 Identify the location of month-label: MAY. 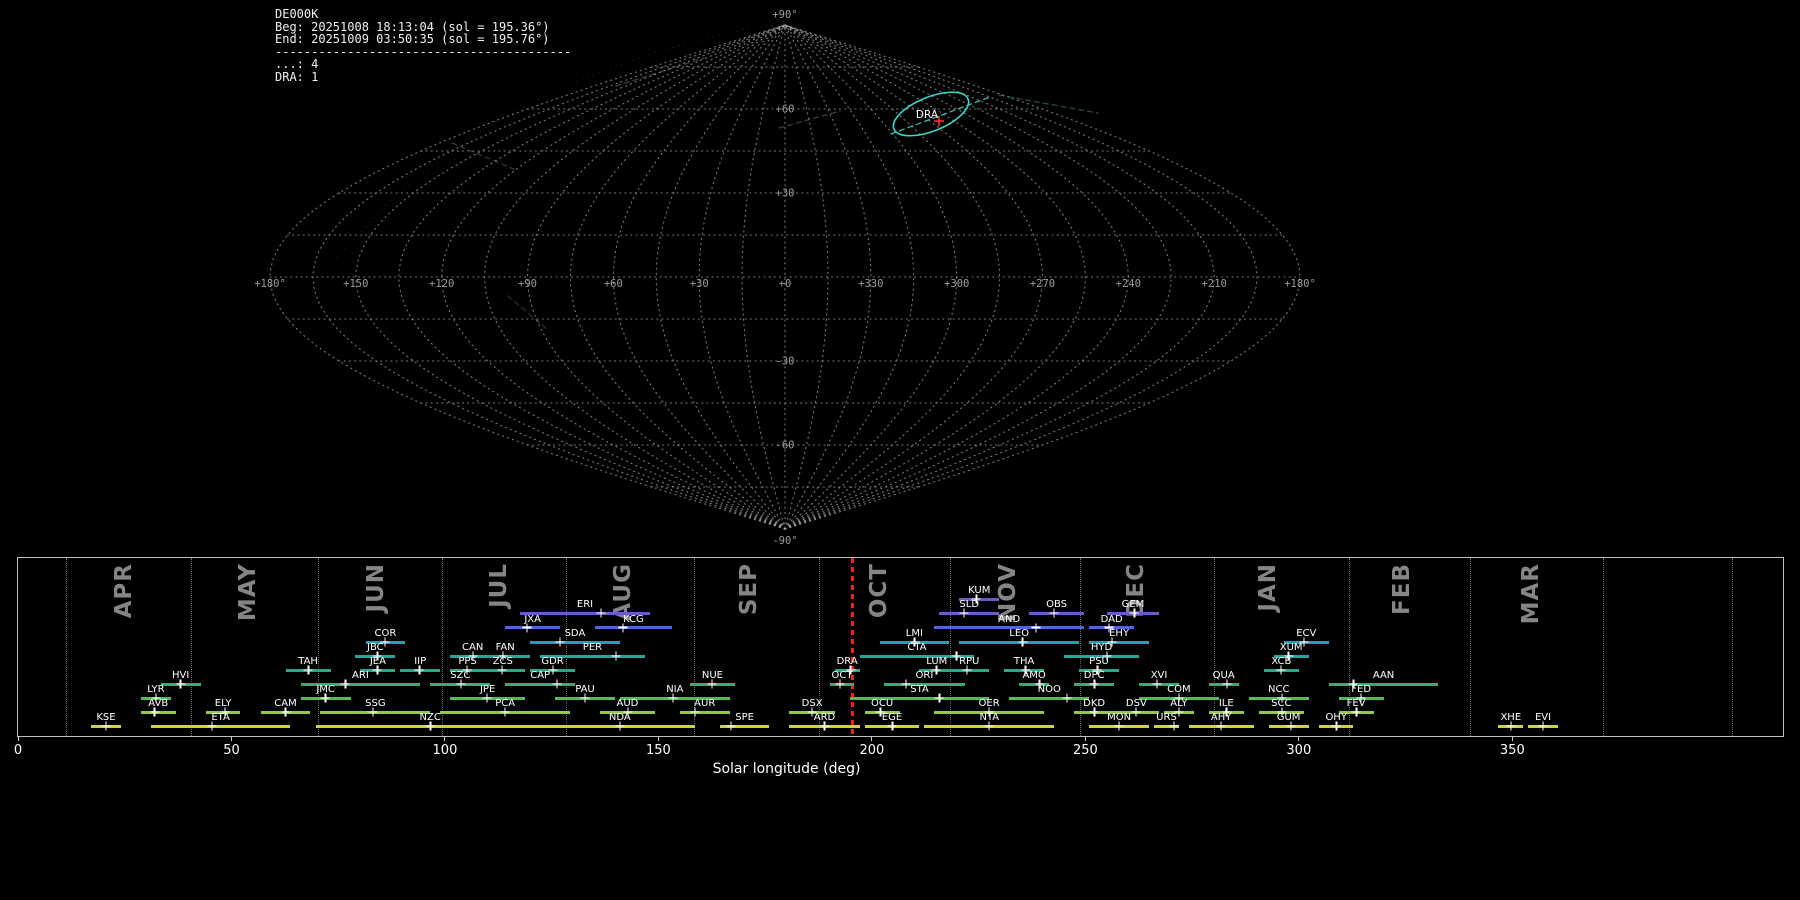
(247, 592).